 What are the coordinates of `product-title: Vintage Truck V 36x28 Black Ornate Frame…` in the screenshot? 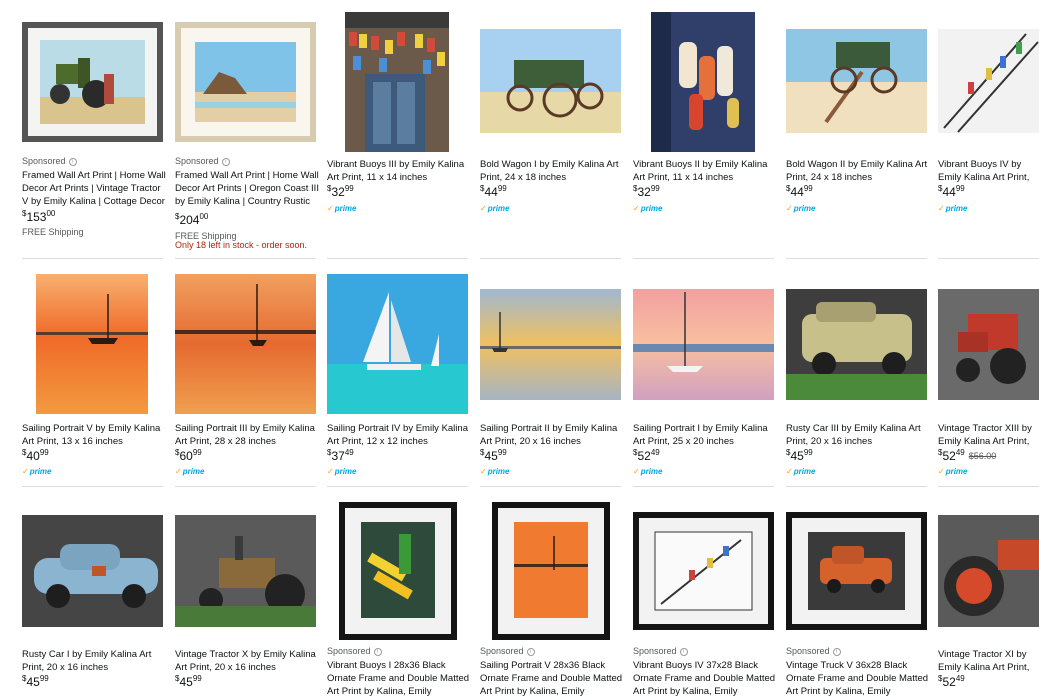 It's located at (859, 678).